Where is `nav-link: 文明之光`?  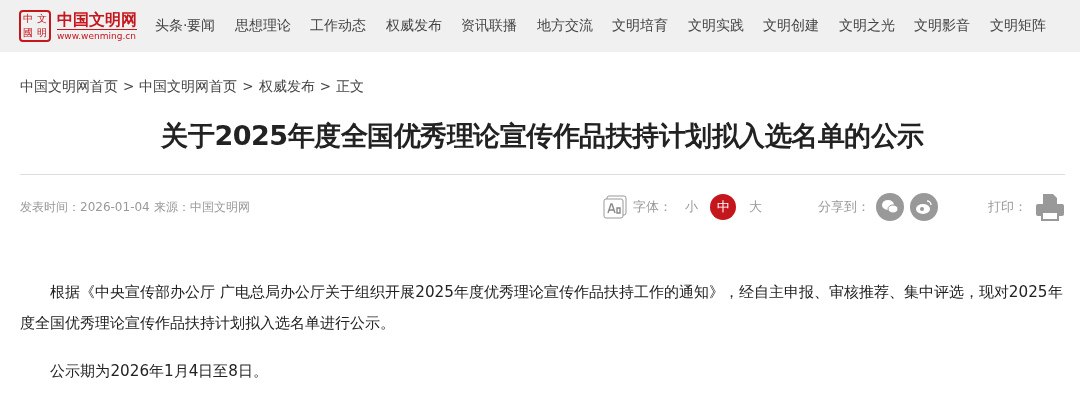 nav-link: 文明之光 is located at coordinates (866, 26).